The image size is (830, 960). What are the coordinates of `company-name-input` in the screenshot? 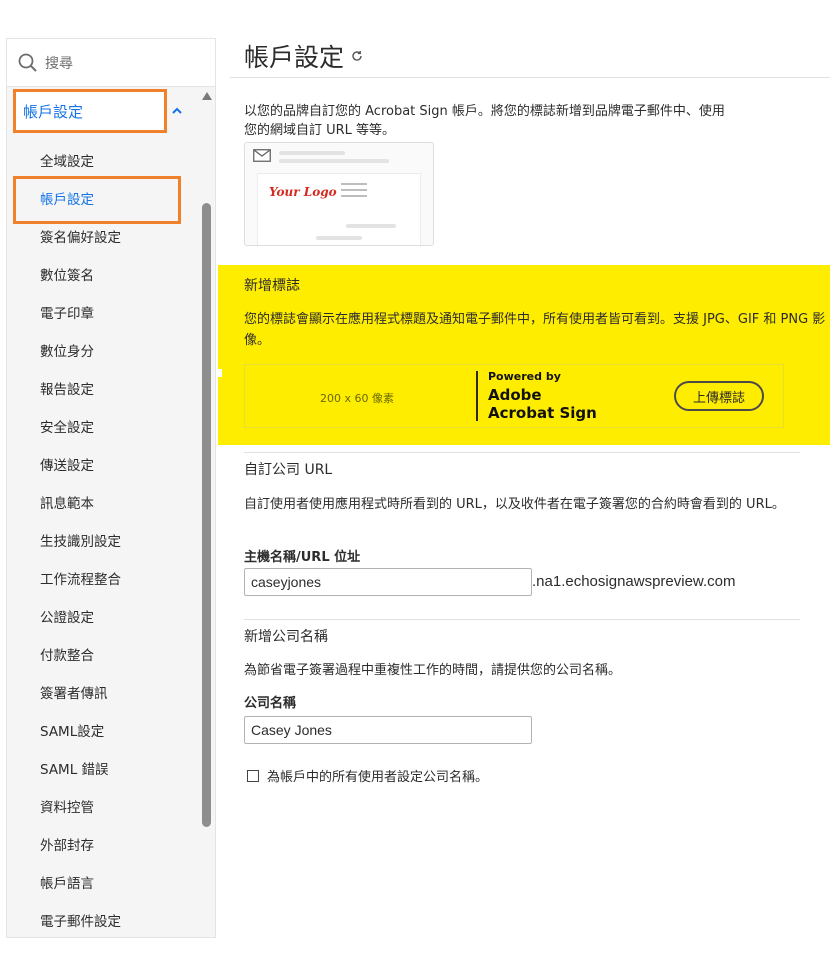 It's located at (388, 730).